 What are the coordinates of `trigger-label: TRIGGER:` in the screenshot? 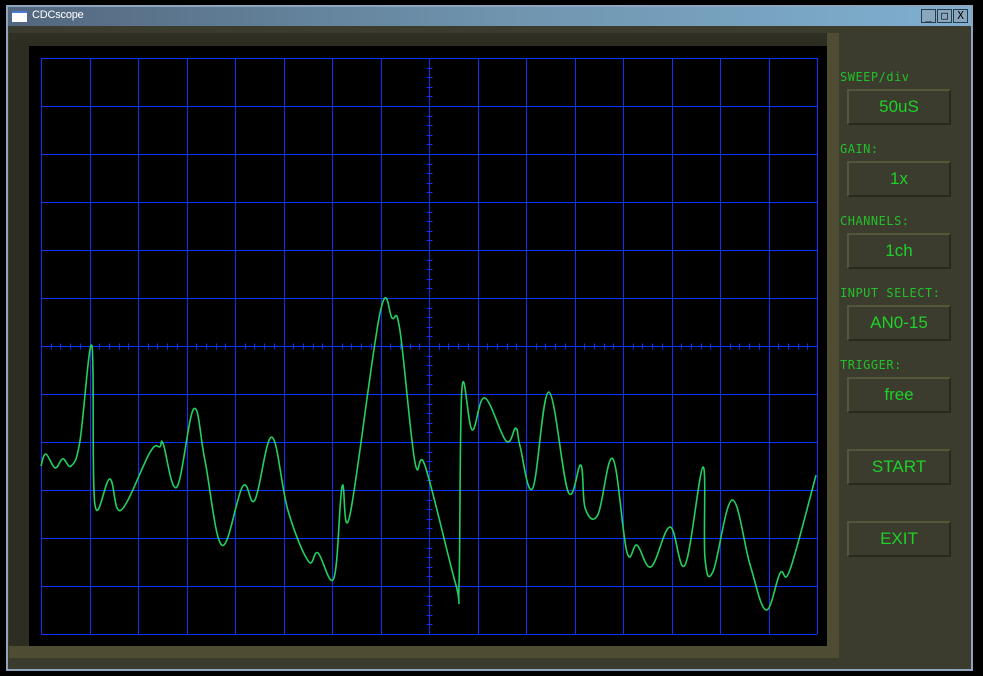 It's located at (871, 365).